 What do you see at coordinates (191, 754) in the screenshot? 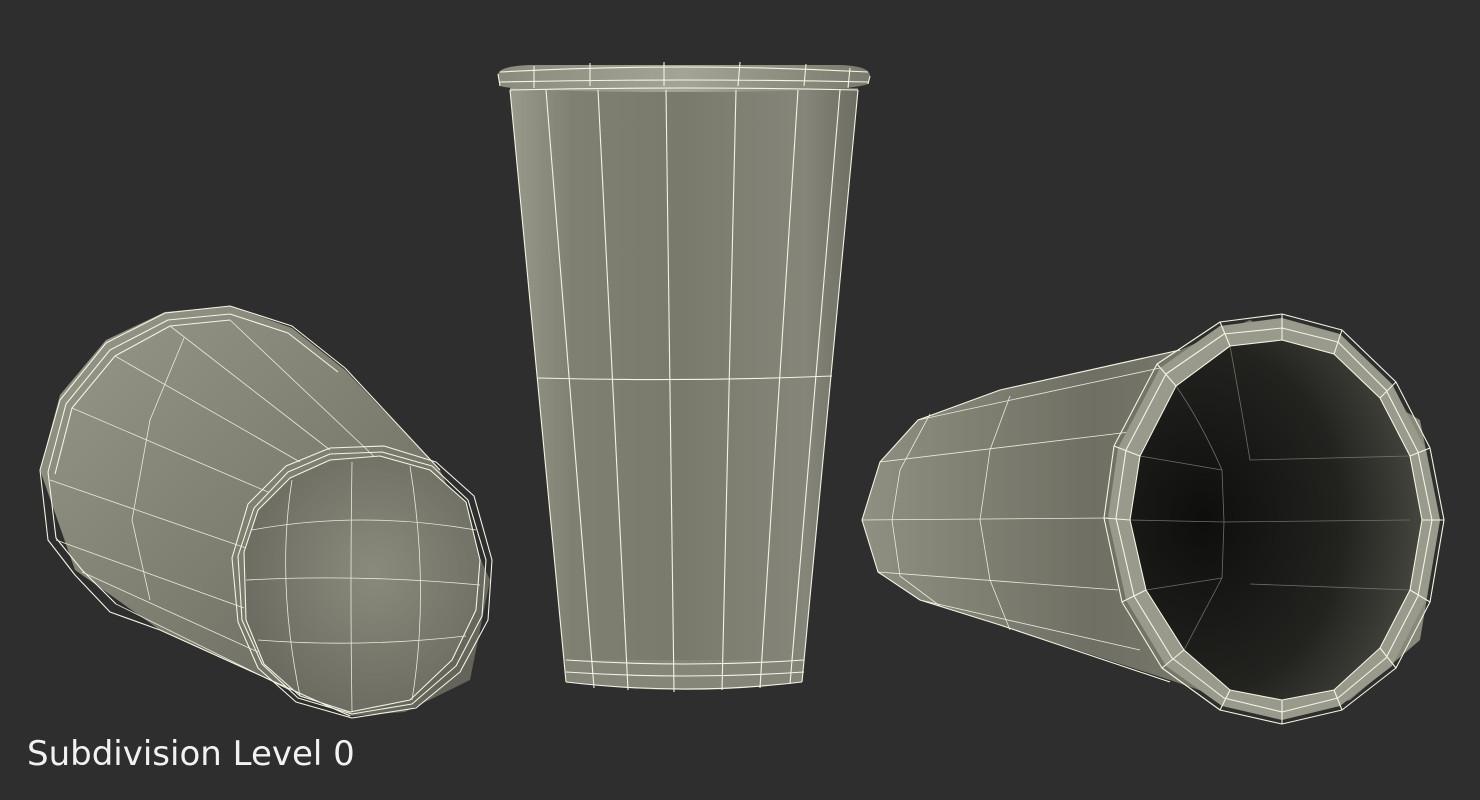
I see `subdivision-level-caption: Subdivision Level 0` at bounding box center [191, 754].